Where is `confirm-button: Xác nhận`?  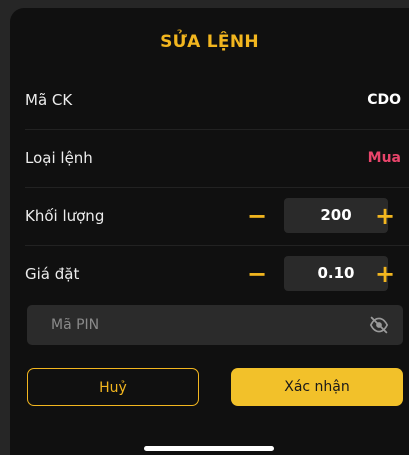
confirm-button: Xác nhận is located at coordinates (317, 387).